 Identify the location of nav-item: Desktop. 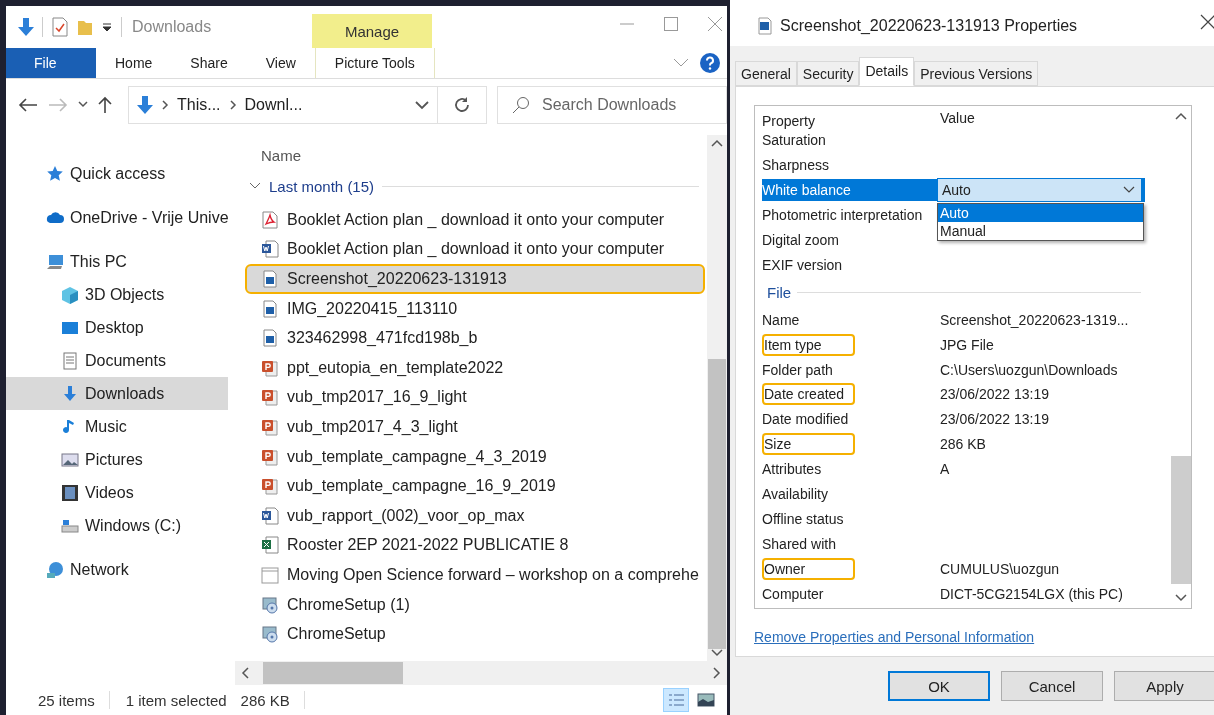
(117, 327).